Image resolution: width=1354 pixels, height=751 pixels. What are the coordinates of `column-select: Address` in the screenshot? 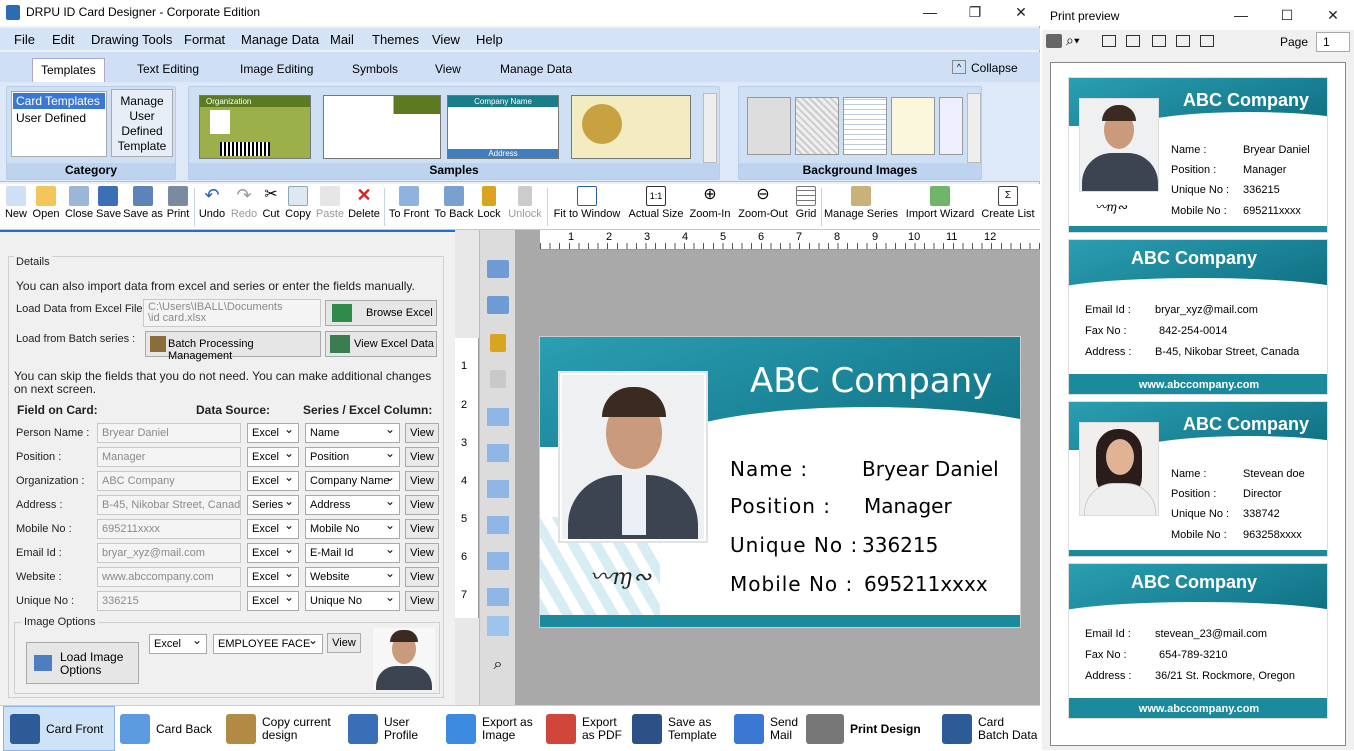 It's located at (352, 505).